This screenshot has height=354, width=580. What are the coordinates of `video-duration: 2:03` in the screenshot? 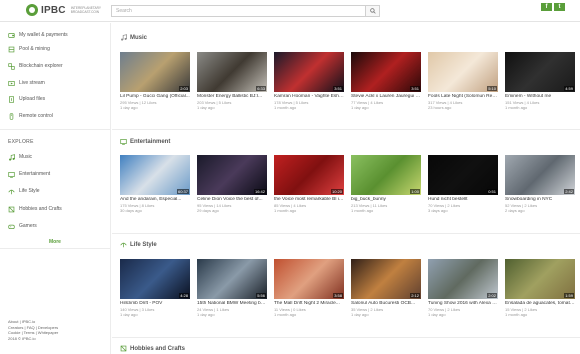 It's located at (184, 88).